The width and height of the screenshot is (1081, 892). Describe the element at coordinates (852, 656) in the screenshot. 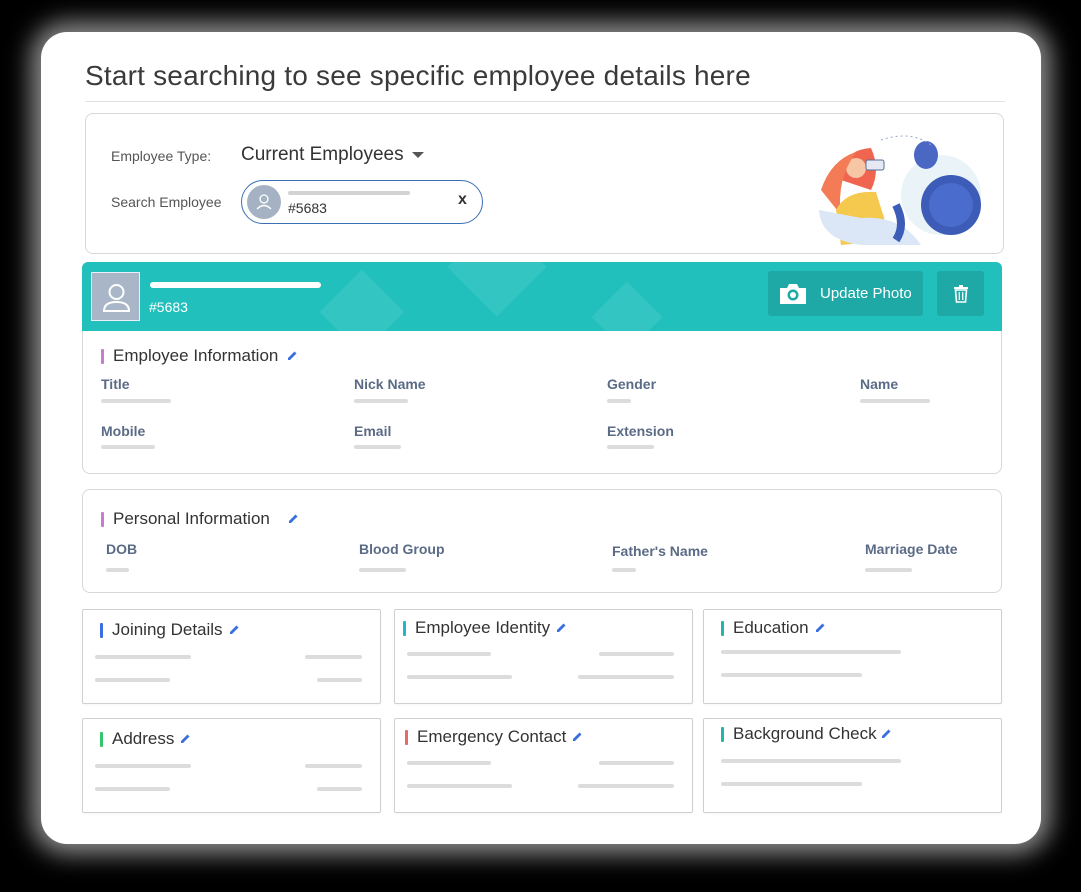

I see `education-card: Education` at that location.